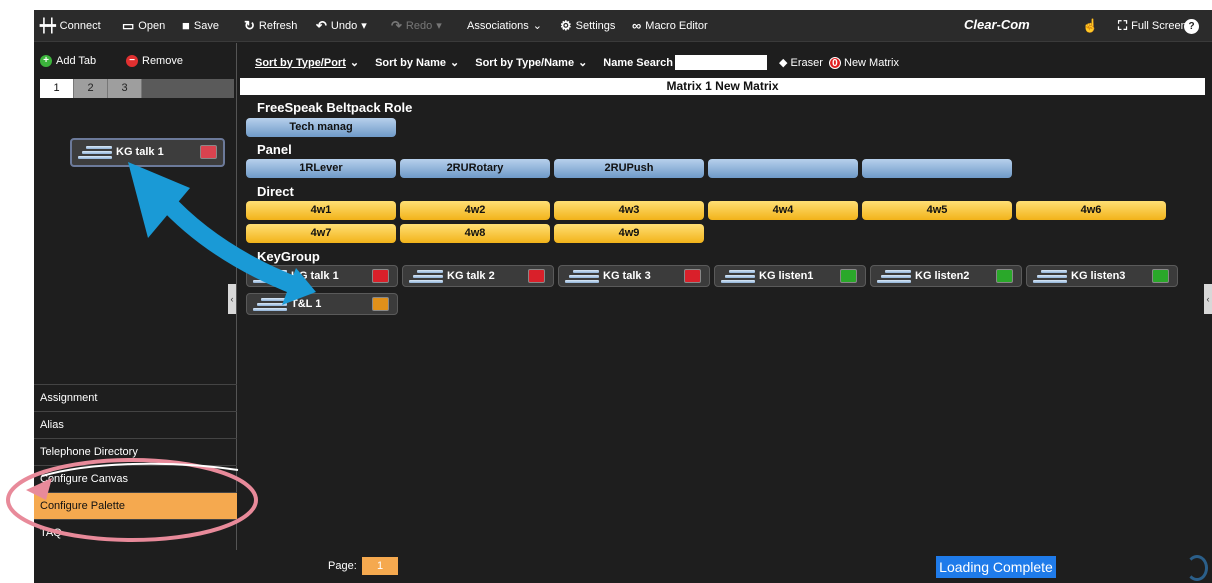 The width and height of the screenshot is (1212, 583). What do you see at coordinates (132, 500) in the screenshot?
I see `highlight-ring` at bounding box center [132, 500].